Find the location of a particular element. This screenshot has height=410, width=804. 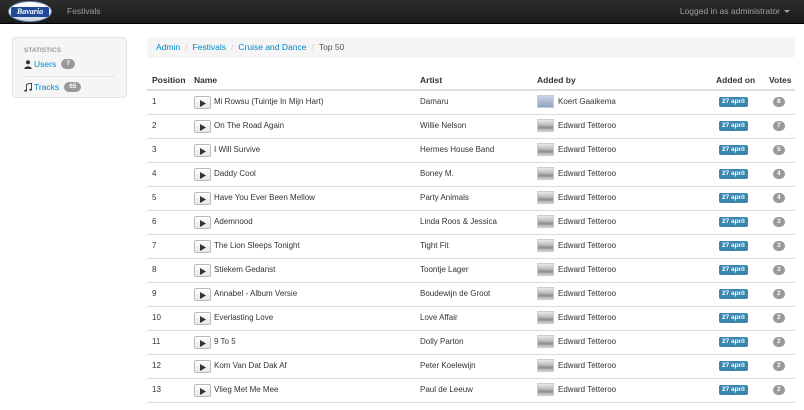

votes-badge: 4 is located at coordinates (779, 174).